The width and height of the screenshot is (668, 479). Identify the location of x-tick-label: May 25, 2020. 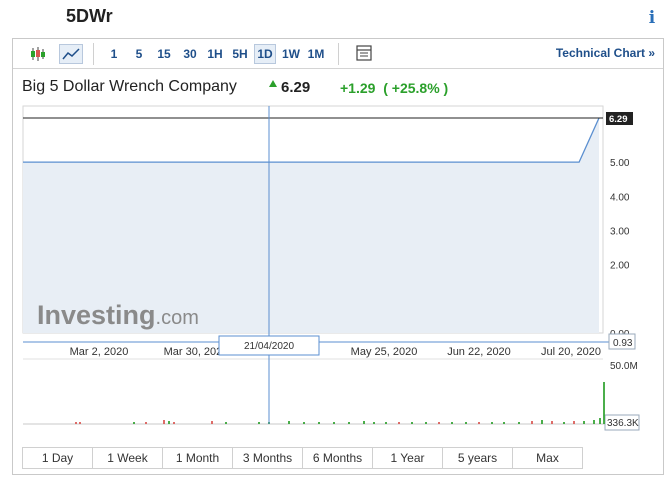
(384, 352).